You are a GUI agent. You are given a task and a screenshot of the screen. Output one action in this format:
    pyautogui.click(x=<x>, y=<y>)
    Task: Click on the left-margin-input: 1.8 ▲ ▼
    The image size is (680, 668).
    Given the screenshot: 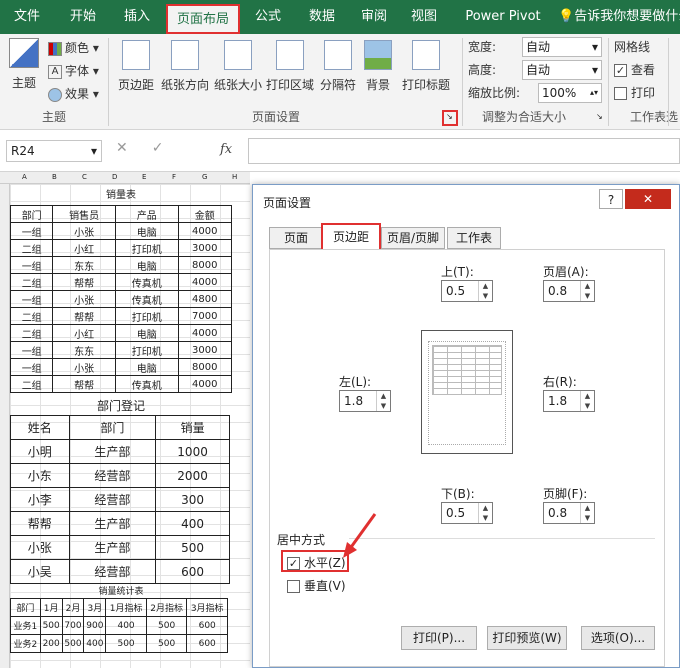 What is the action you would take?
    pyautogui.click(x=365, y=401)
    